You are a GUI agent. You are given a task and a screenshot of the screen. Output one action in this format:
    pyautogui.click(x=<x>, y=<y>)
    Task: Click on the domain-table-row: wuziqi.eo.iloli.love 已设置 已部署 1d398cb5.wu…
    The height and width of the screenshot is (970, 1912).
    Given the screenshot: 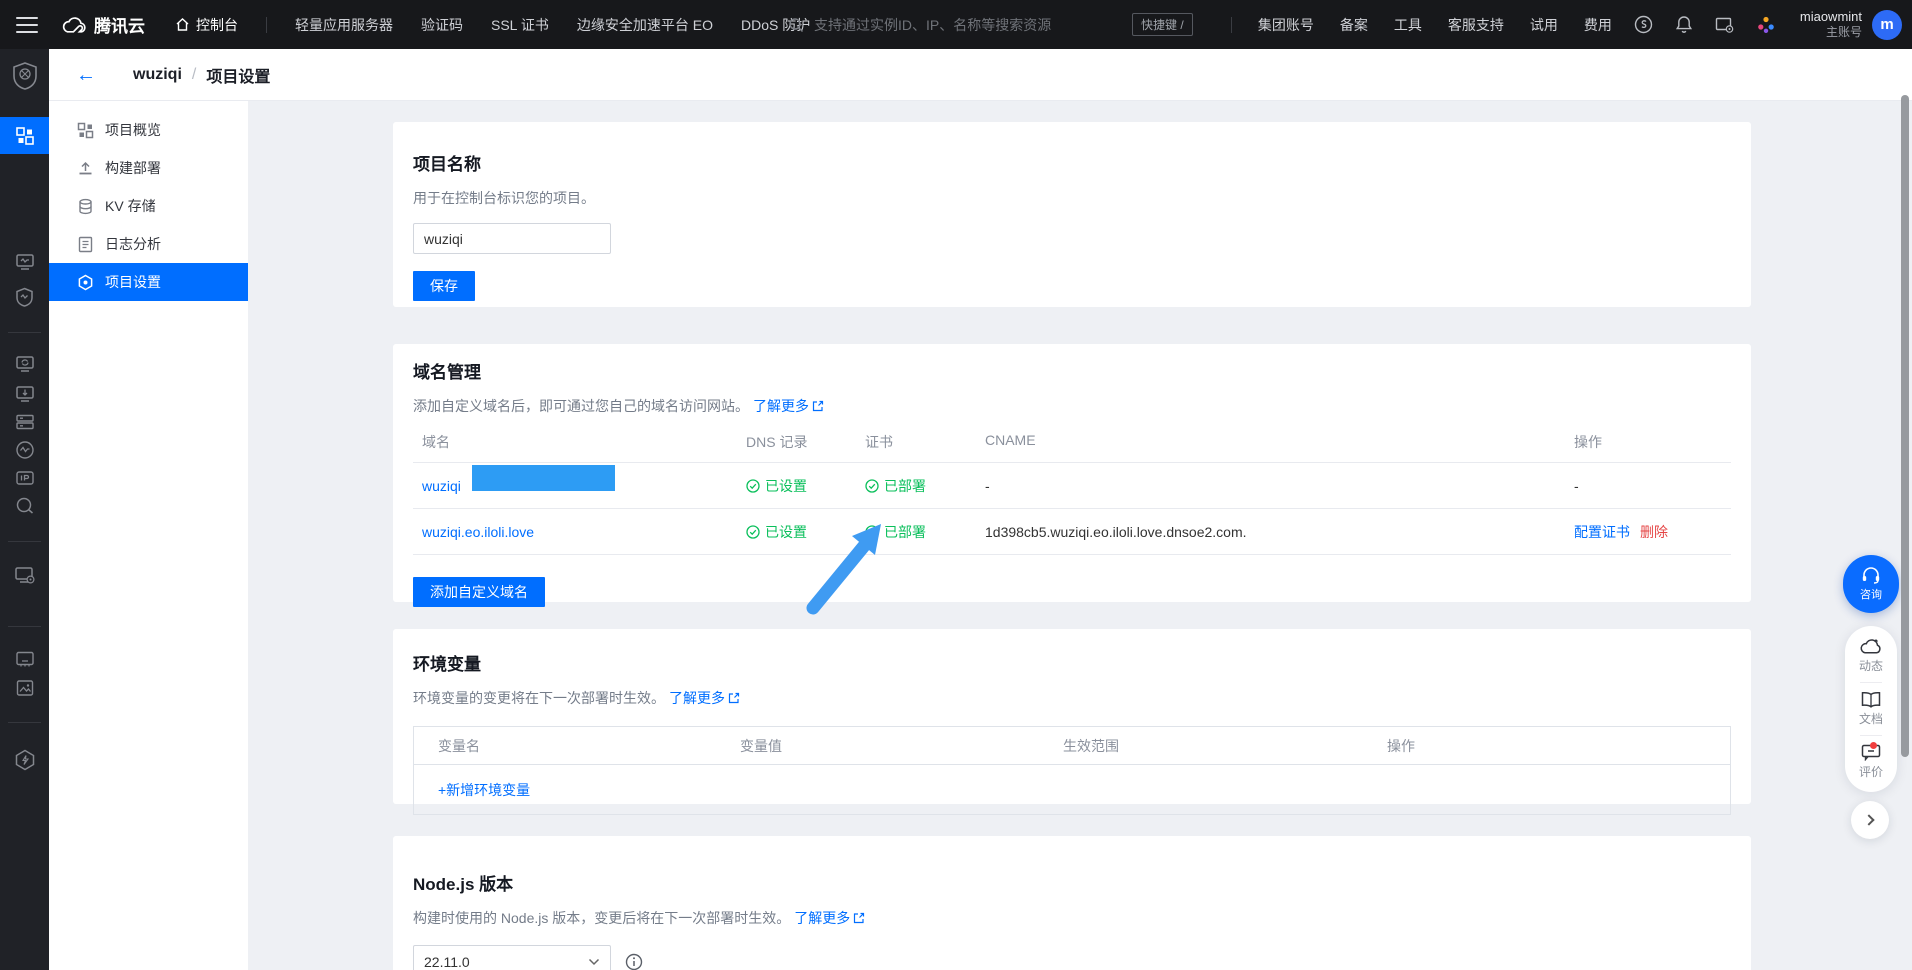 What is the action you would take?
    pyautogui.click(x=1072, y=532)
    